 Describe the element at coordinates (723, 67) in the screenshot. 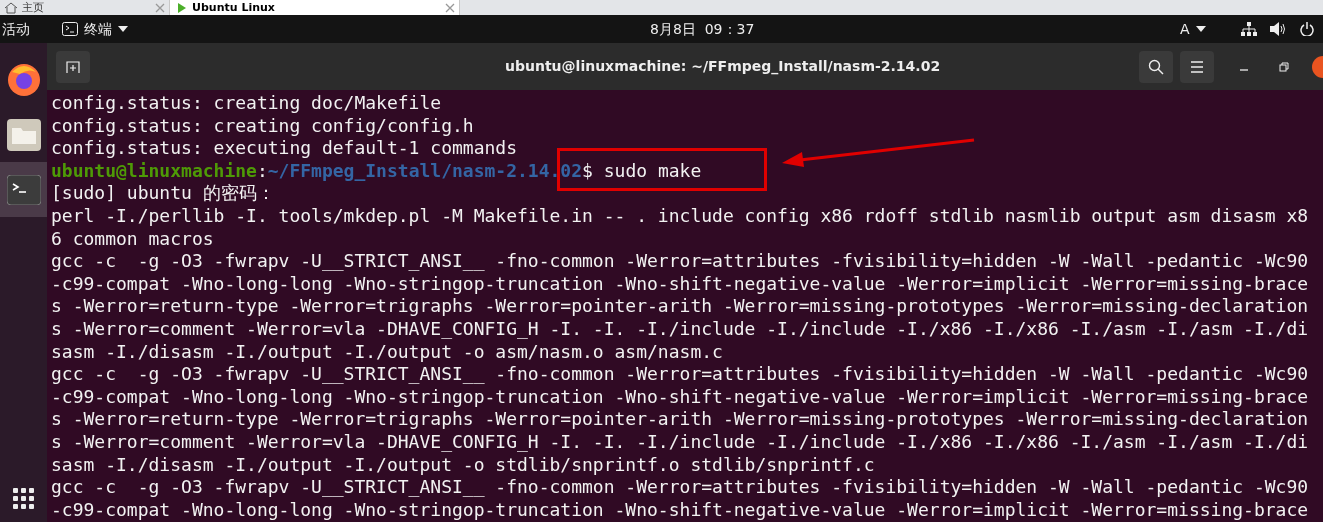

I see `window-title: ubuntu@linuxmachine: ~/FFmpeg_Install/nasm-2.14.02` at that location.